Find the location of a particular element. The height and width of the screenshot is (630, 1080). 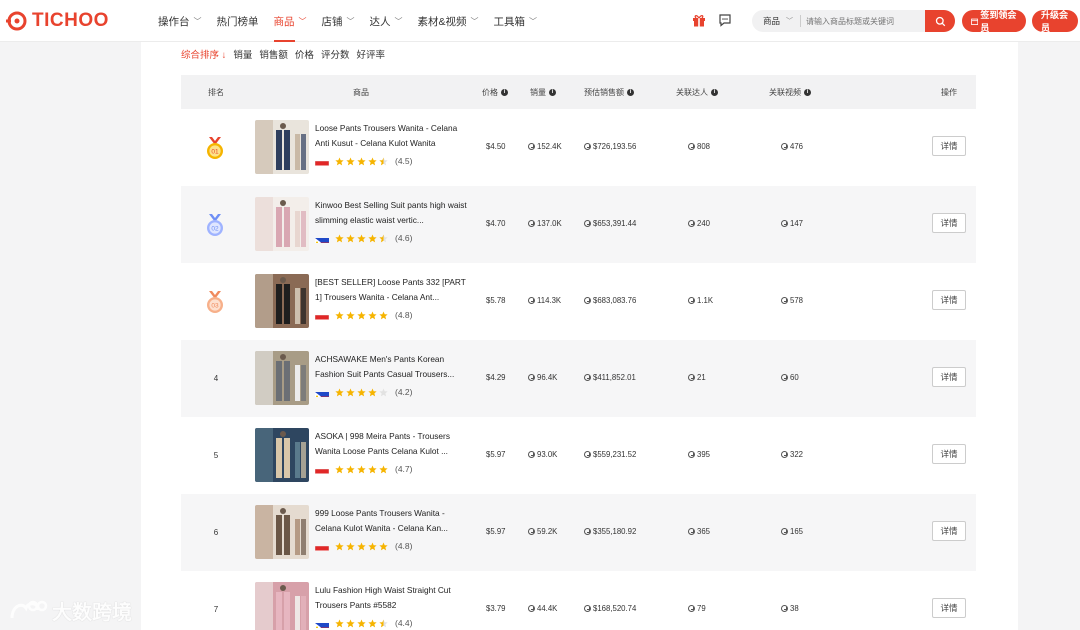

price-cell: $4.70 is located at coordinates (496, 223).